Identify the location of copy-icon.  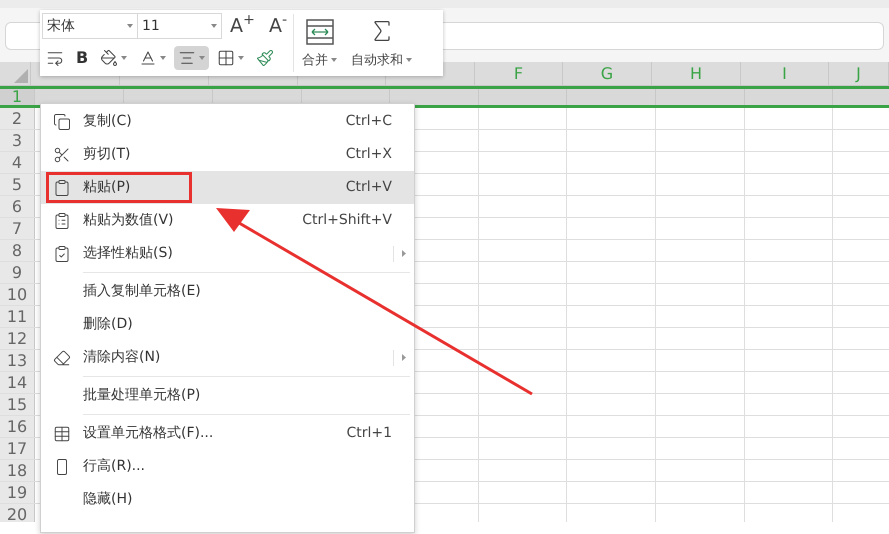
(62, 121).